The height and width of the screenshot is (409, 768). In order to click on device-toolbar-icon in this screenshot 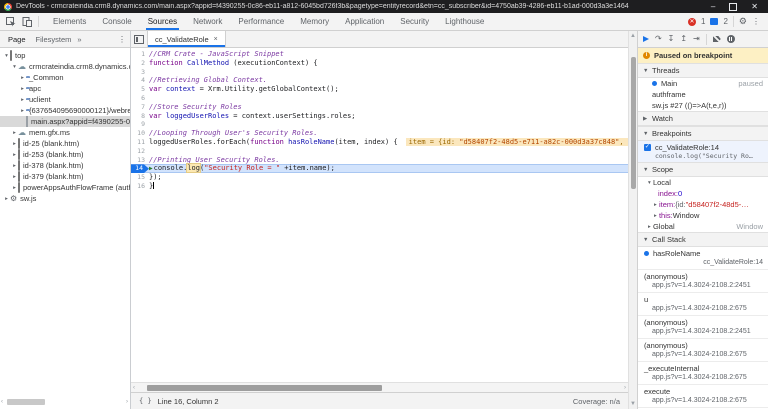, I will do `click(27, 21)`.